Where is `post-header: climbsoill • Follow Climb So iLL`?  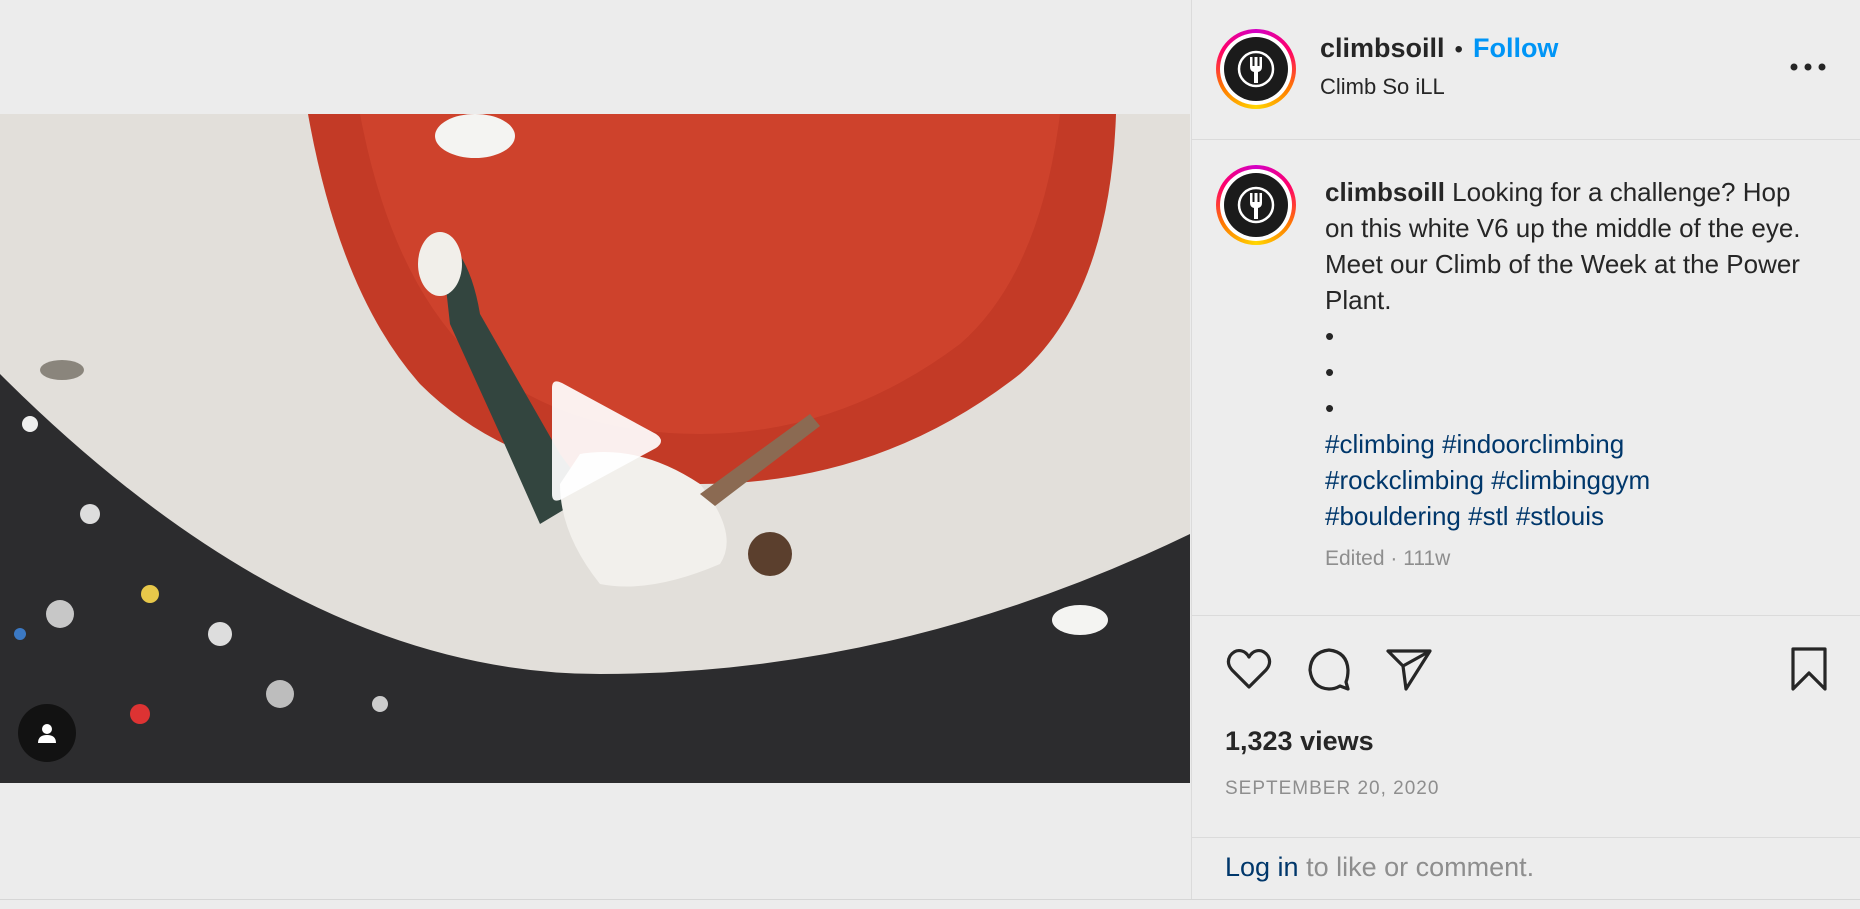 post-header: climbsoill • Follow Climb So iLL is located at coordinates (1526, 70).